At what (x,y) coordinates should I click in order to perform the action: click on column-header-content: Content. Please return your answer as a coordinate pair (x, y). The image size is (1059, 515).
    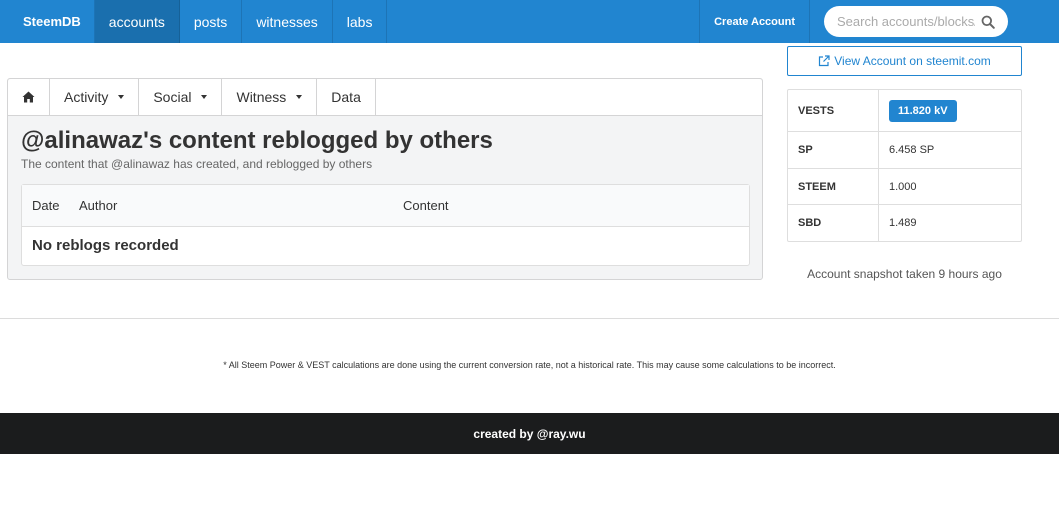
    Looking at the image, I should click on (426, 205).